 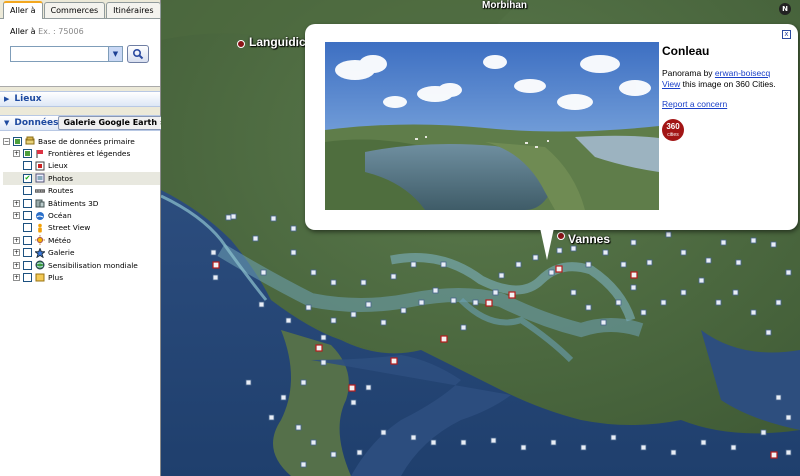 What do you see at coordinates (694, 104) in the screenshot?
I see `report-concern-link: Report a concern` at bounding box center [694, 104].